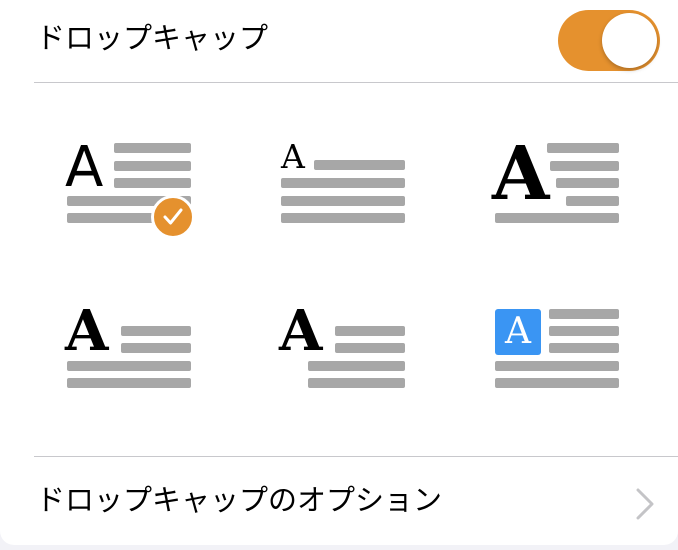  Describe the element at coordinates (570, 355) in the screenshot. I see `drop-cap-style-6: A` at that location.